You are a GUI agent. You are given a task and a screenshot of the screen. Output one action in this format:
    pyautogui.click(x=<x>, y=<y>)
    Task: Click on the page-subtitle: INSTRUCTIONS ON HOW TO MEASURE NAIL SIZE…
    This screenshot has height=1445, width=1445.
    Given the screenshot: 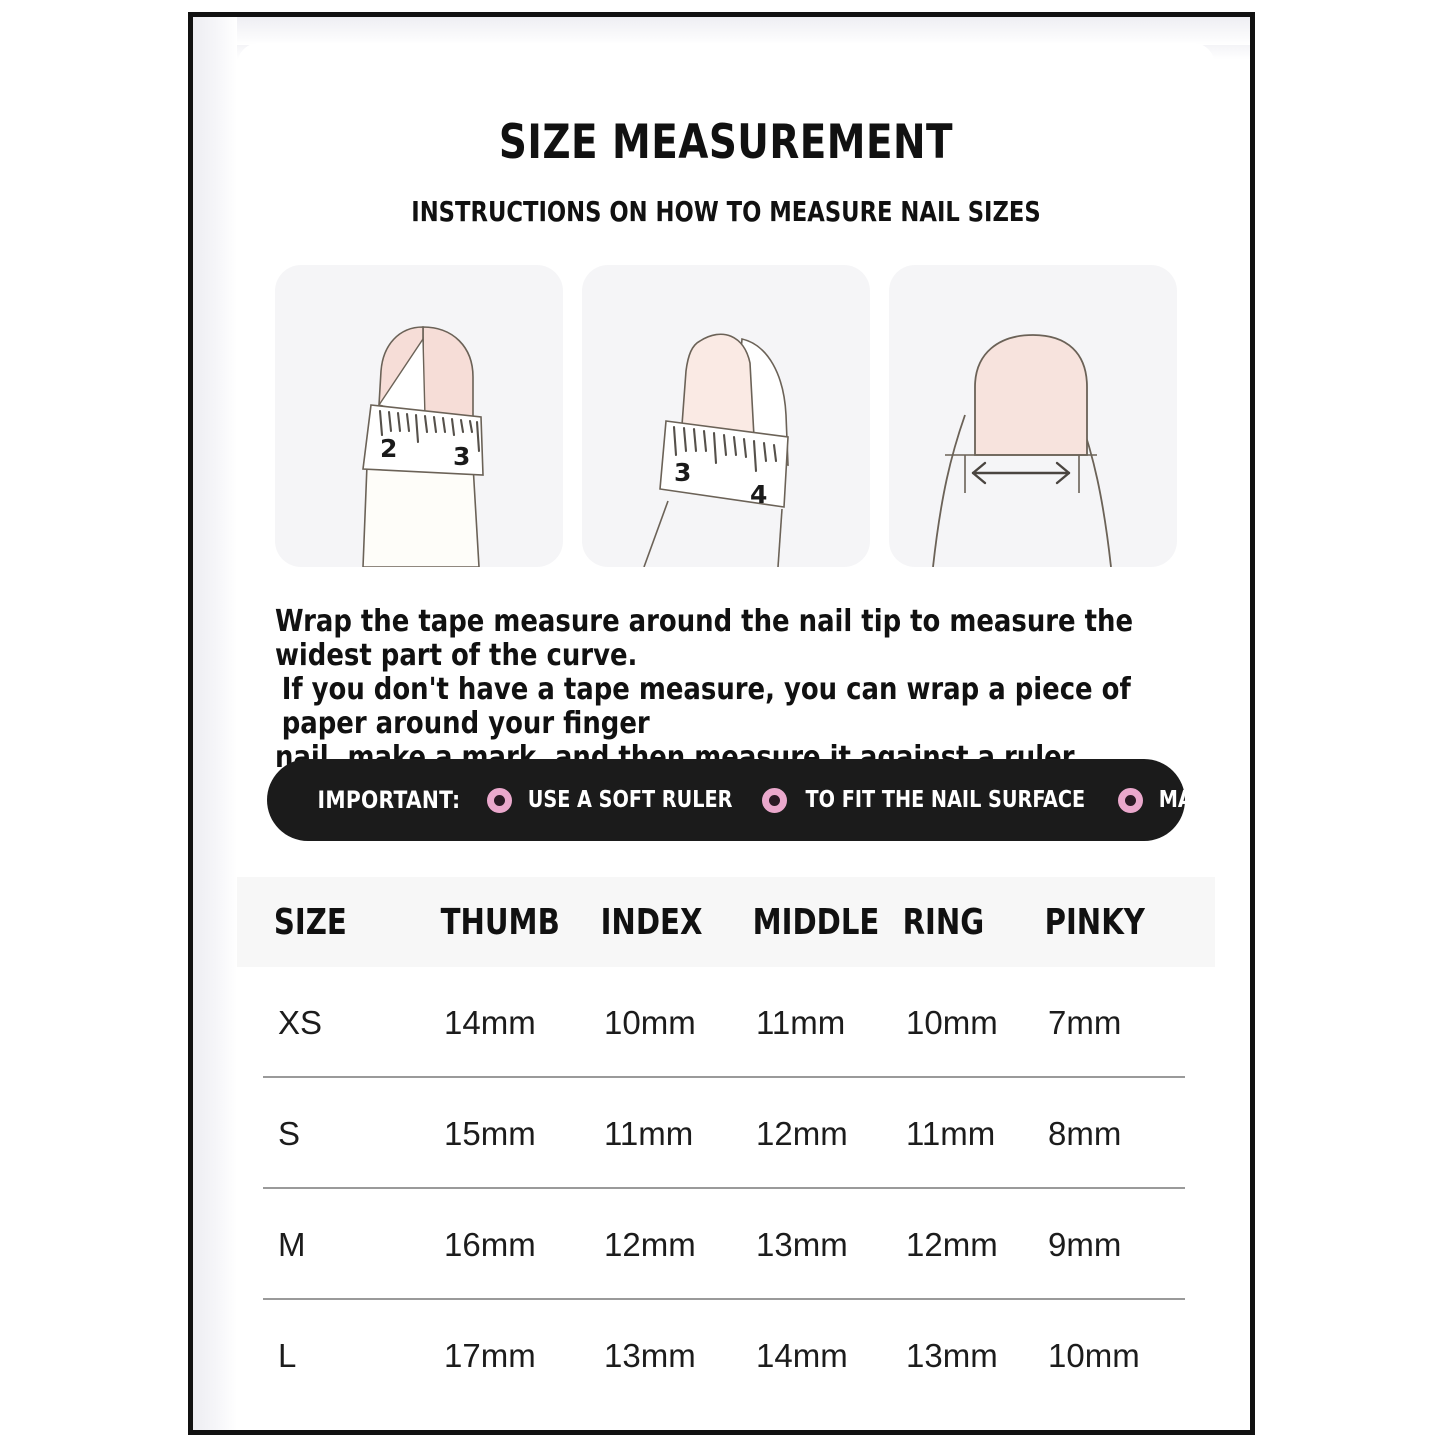 What is the action you would take?
    pyautogui.click(x=726, y=211)
    